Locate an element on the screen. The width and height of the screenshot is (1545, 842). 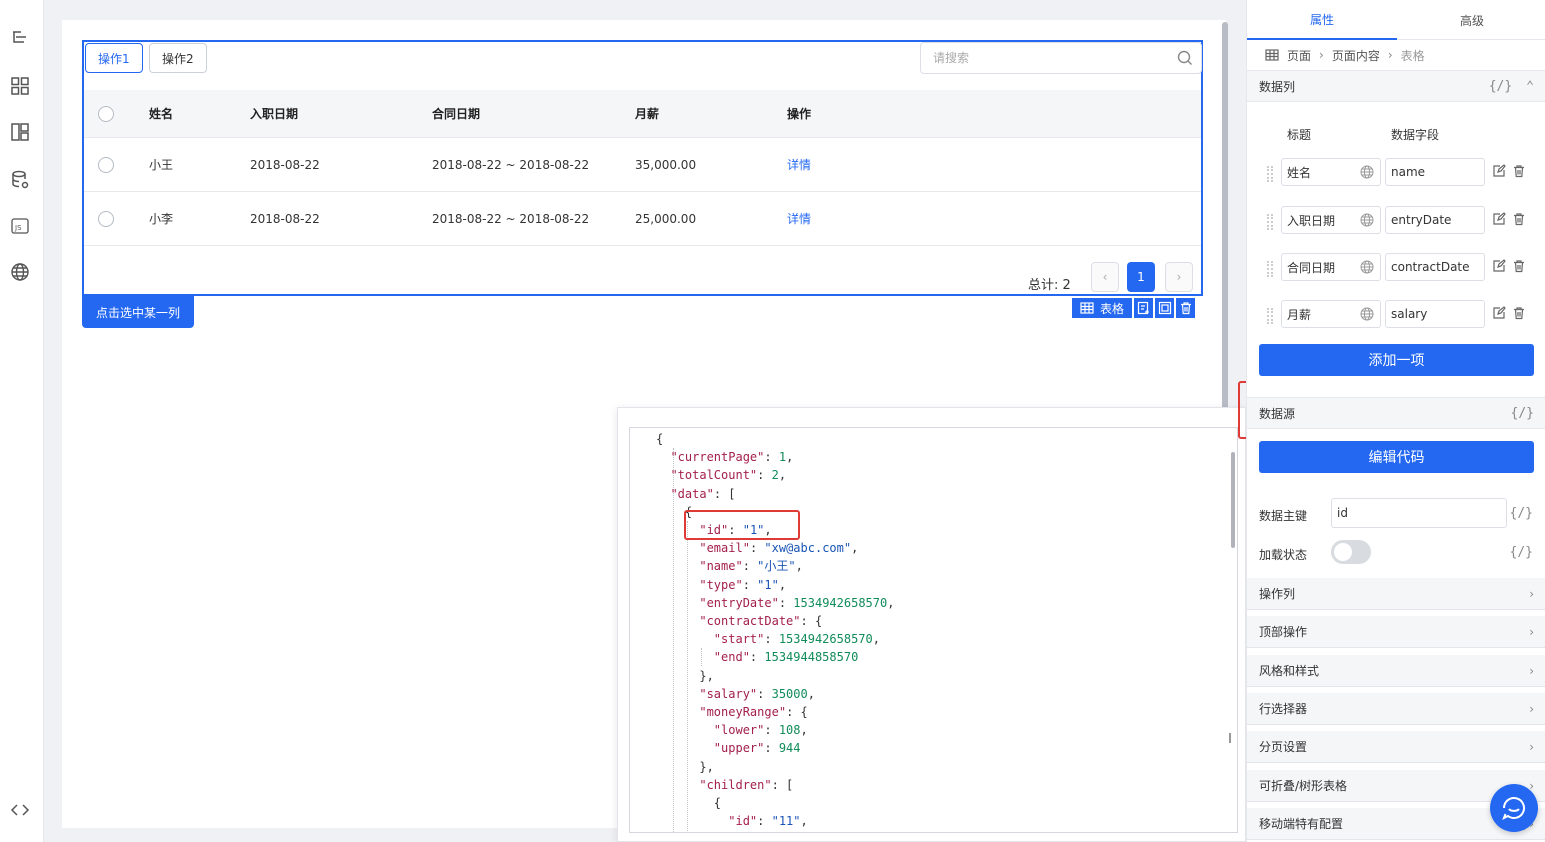
code-scrollbar is located at coordinates (1233, 500).